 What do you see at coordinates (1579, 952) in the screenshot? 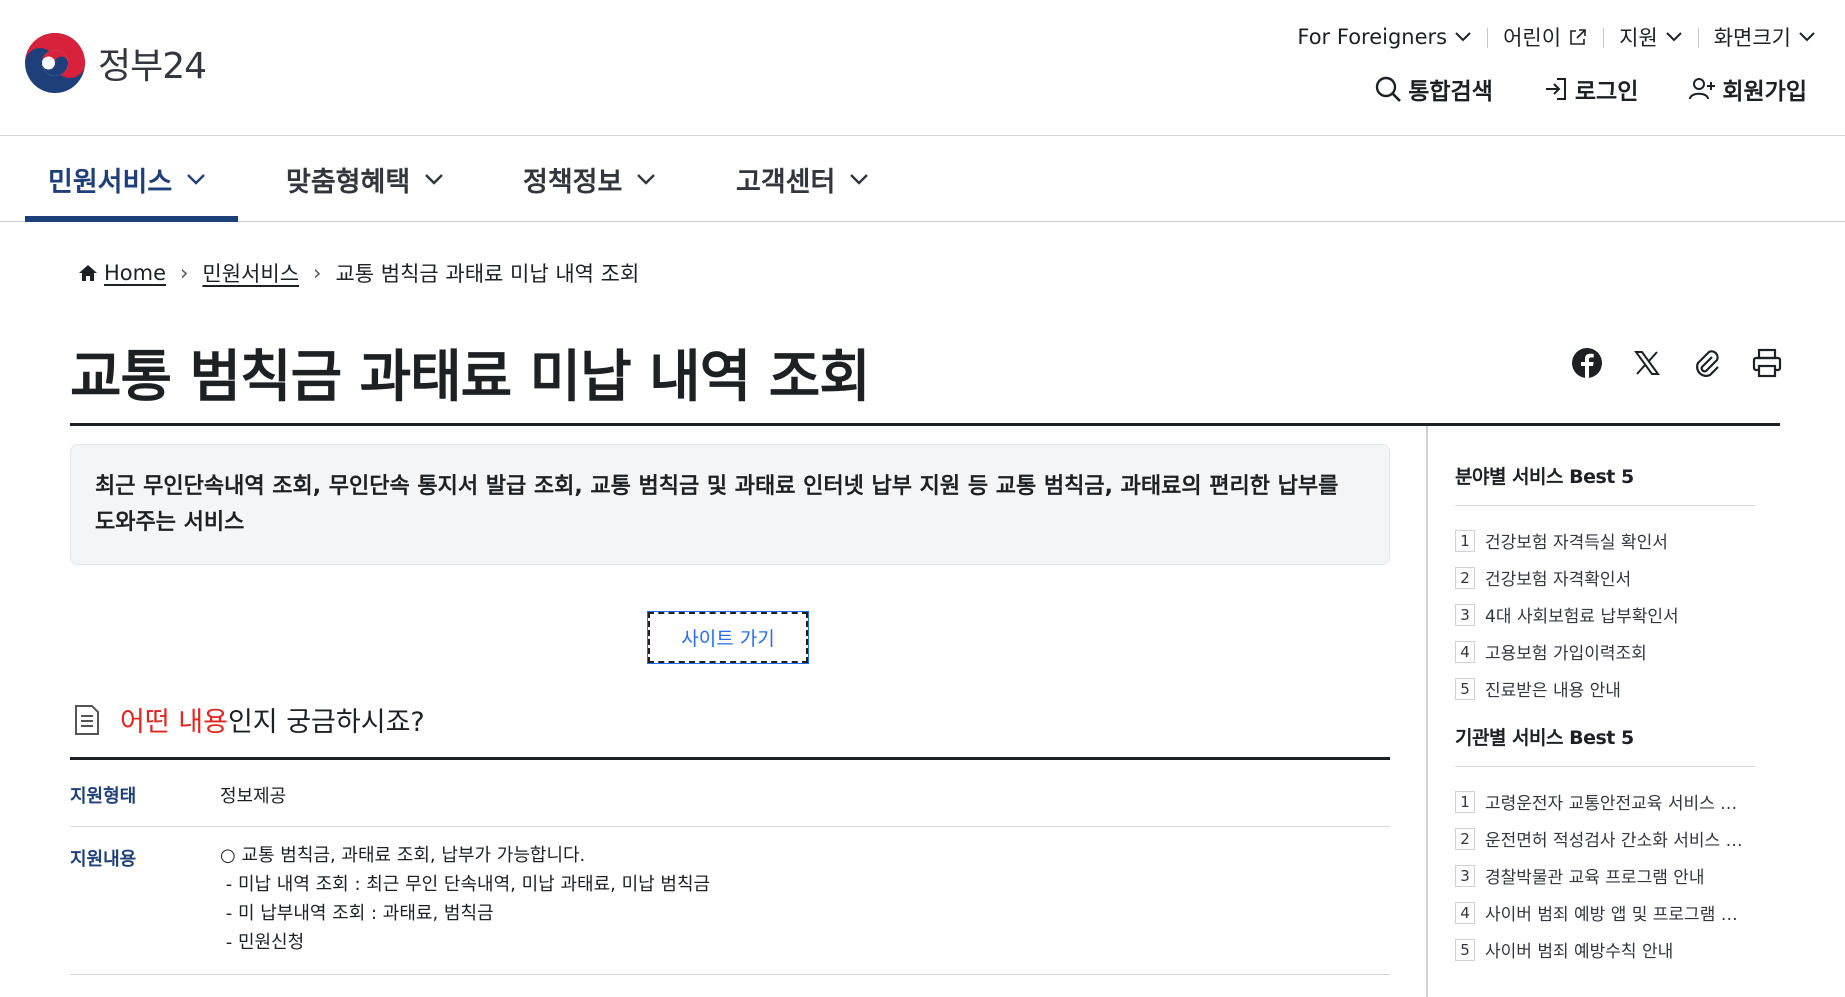
I see `list-item-label: 사이버 범죄 예방수칙 안내` at bounding box center [1579, 952].